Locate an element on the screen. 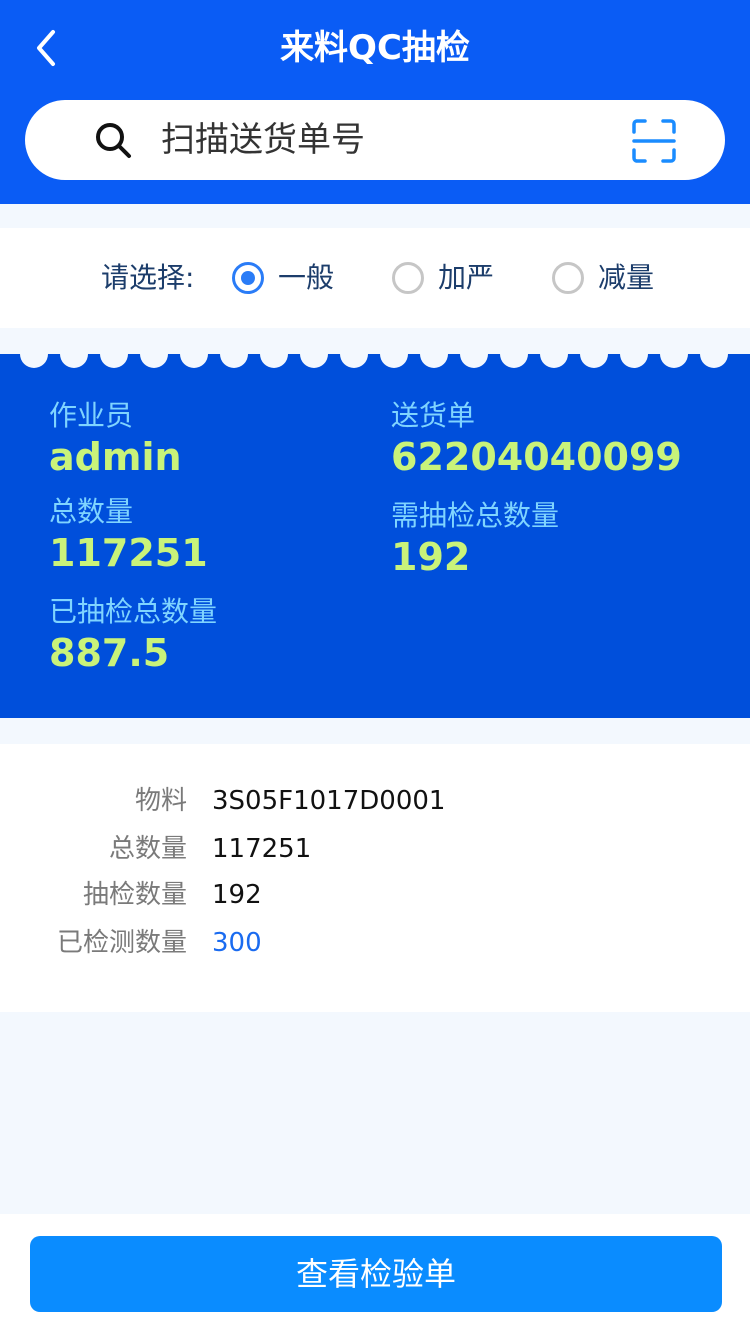 The width and height of the screenshot is (750, 1334). detail-row: 物料 3S05F1017D0001 is located at coordinates (375, 801).